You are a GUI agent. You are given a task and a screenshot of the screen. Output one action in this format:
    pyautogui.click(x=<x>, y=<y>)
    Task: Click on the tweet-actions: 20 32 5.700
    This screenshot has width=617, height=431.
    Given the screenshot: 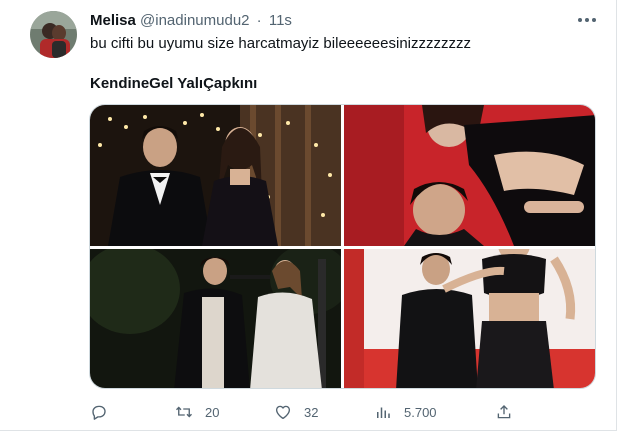 What is the action you would take?
    pyautogui.click(x=308, y=412)
    